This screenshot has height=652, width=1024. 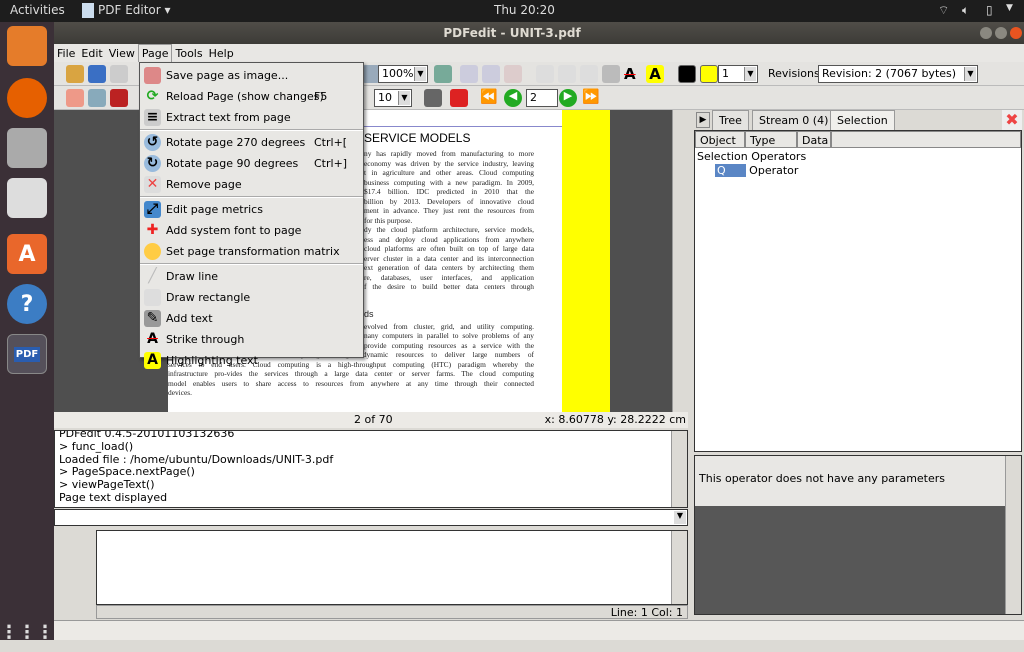 I want to click on menu-item-reload: ⟳ Reload Page (show changes) F5, so click(x=251, y=96).